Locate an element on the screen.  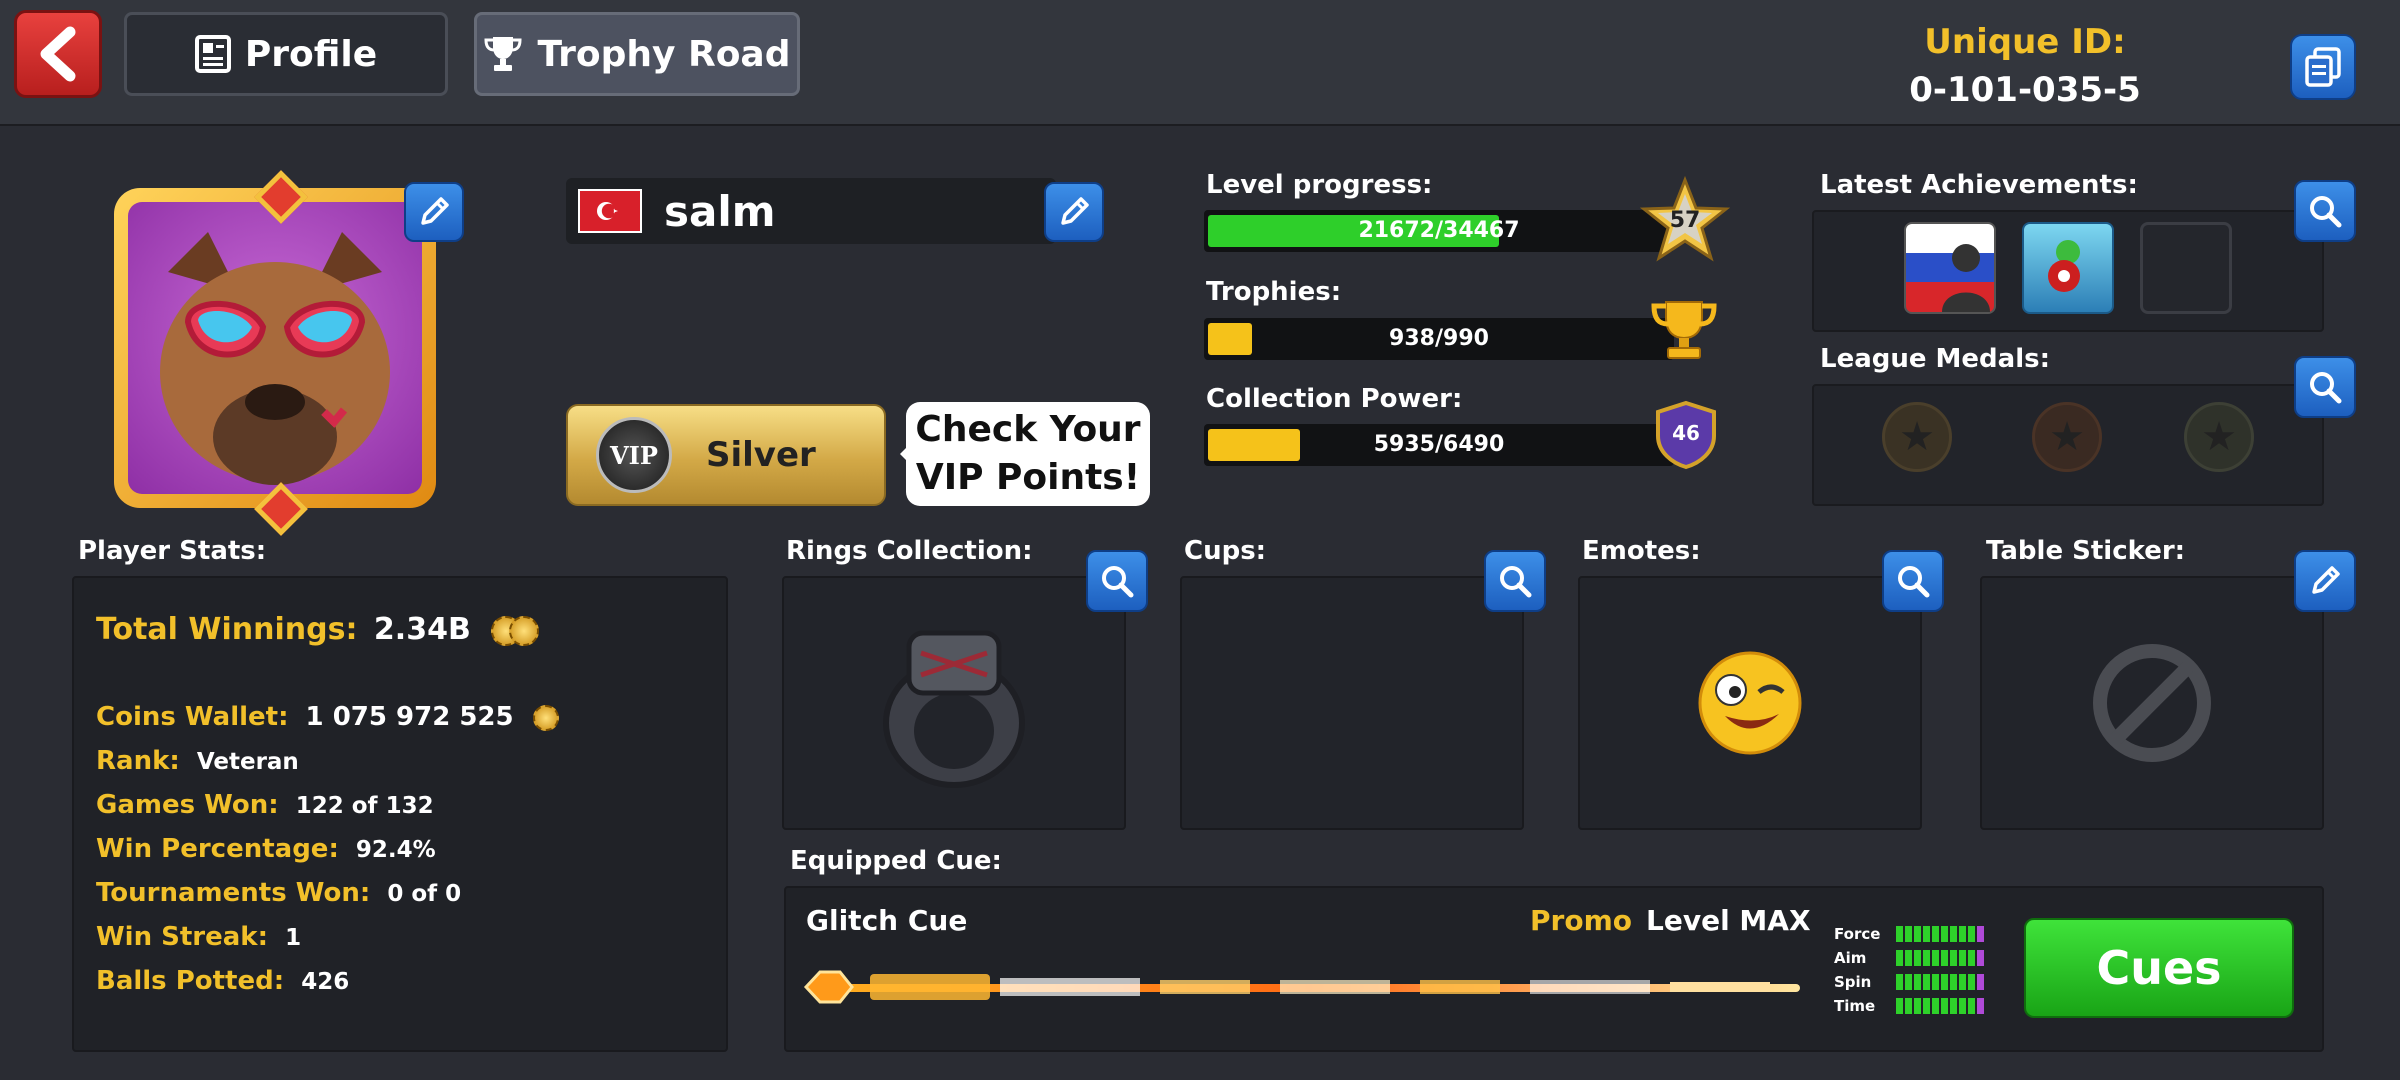
cue-stat-aim-bar is located at coordinates (1940, 958).